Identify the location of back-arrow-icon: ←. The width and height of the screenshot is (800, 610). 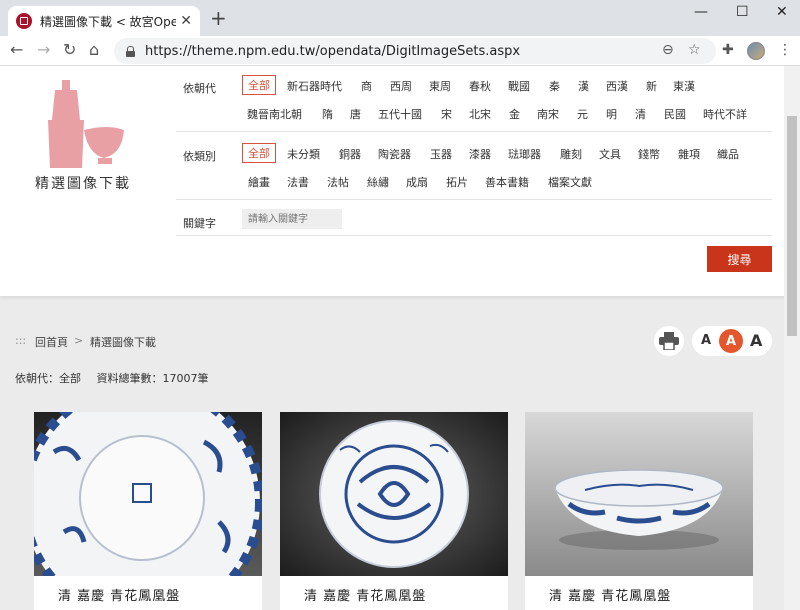
(16, 50).